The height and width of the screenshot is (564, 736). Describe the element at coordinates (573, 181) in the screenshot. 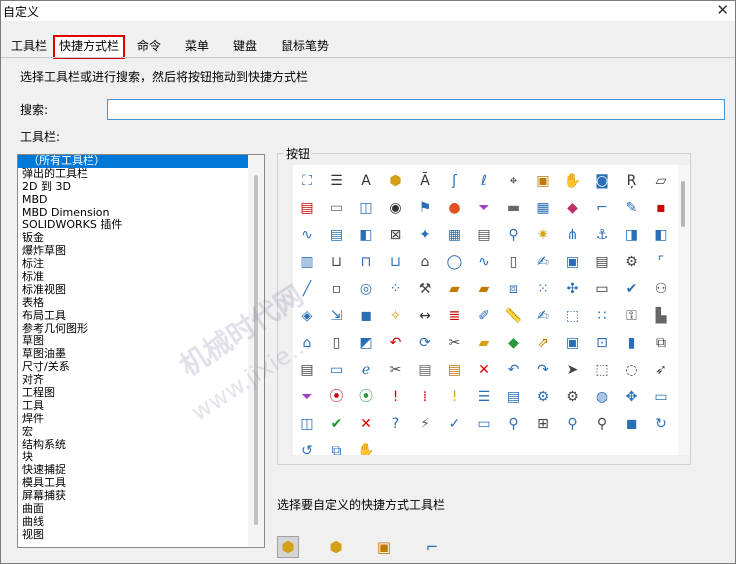

I see `hand-part-icon: ✋` at that location.